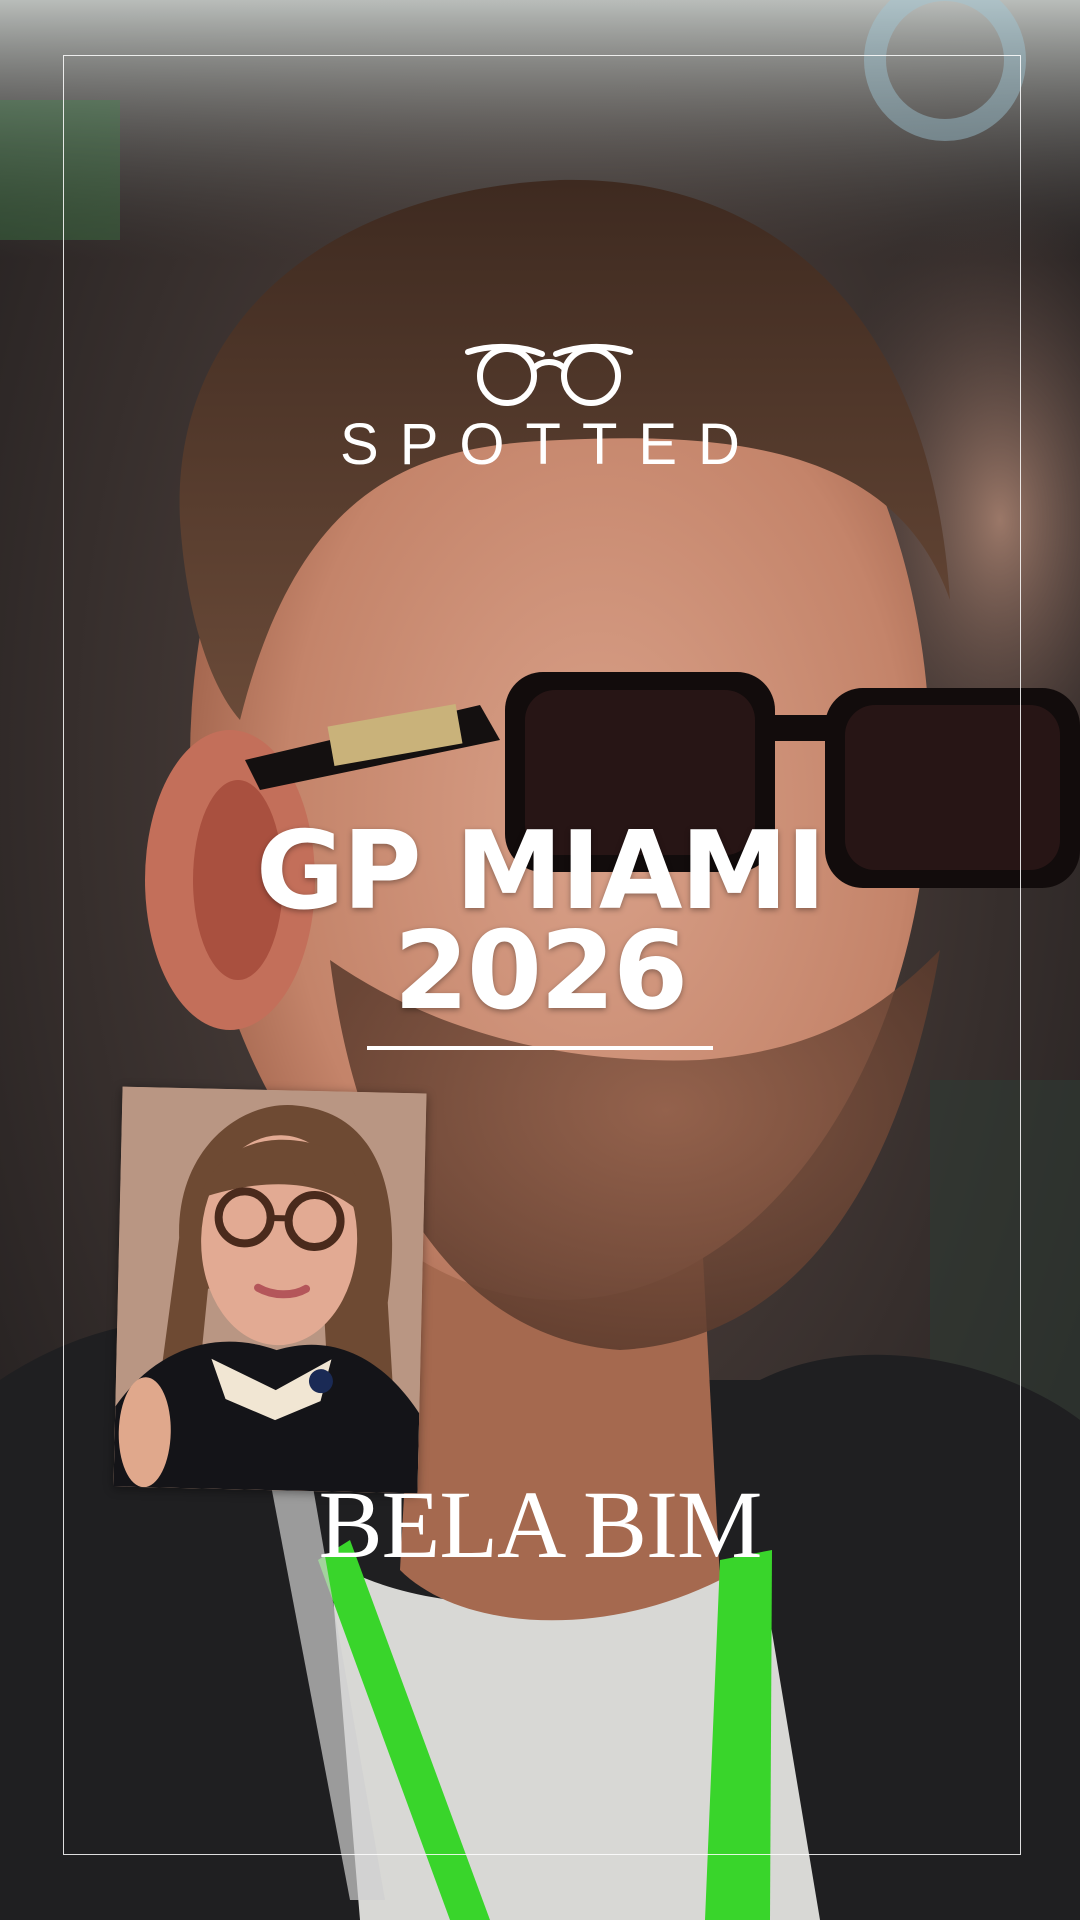 The height and width of the screenshot is (1920, 1080). I want to click on glasses-icon, so click(549, 374).